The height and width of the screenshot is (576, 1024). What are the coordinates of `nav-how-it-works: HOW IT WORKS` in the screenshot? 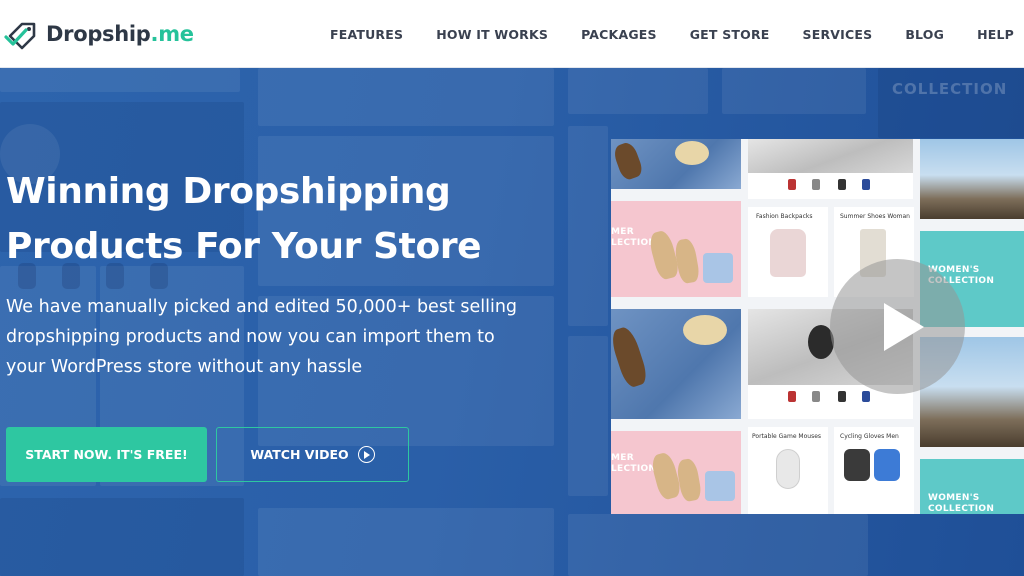 It's located at (492, 34).